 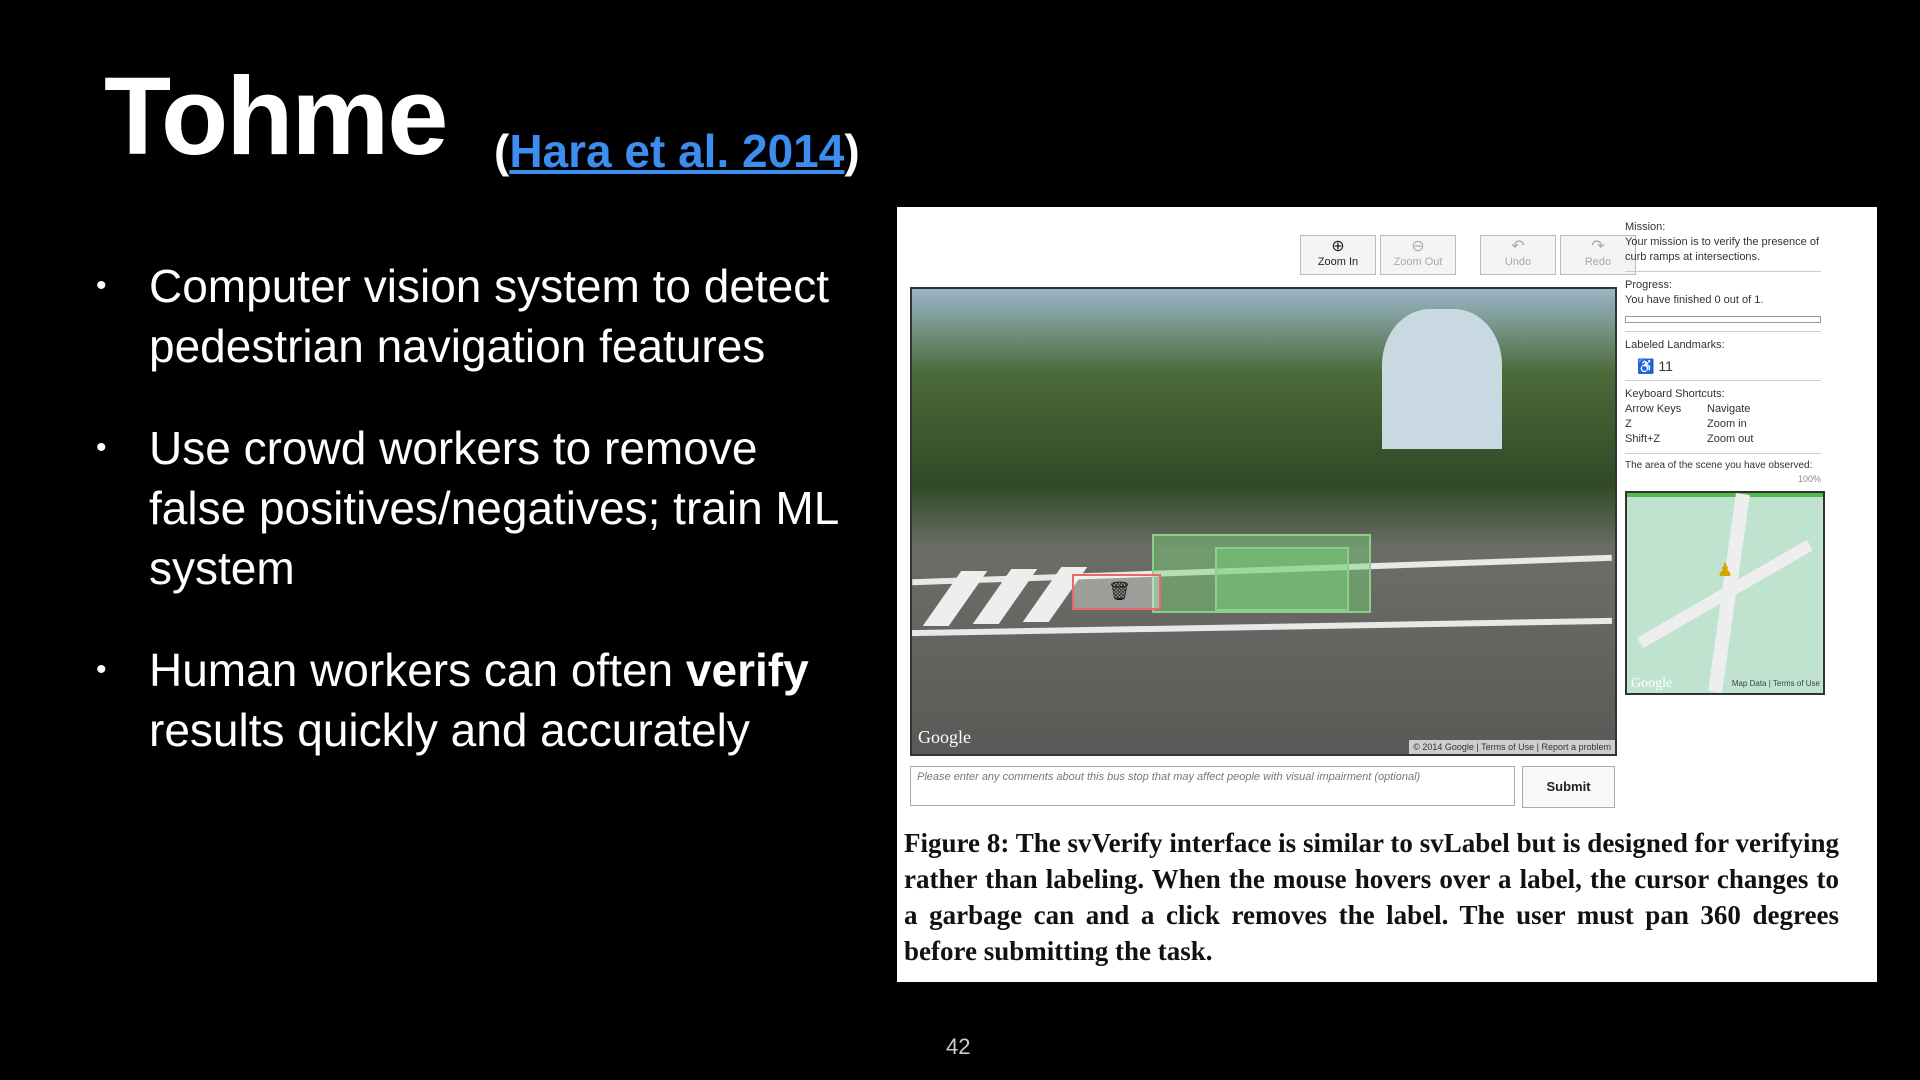 What do you see at coordinates (1518, 262) in the screenshot?
I see `undo-label: Undo` at bounding box center [1518, 262].